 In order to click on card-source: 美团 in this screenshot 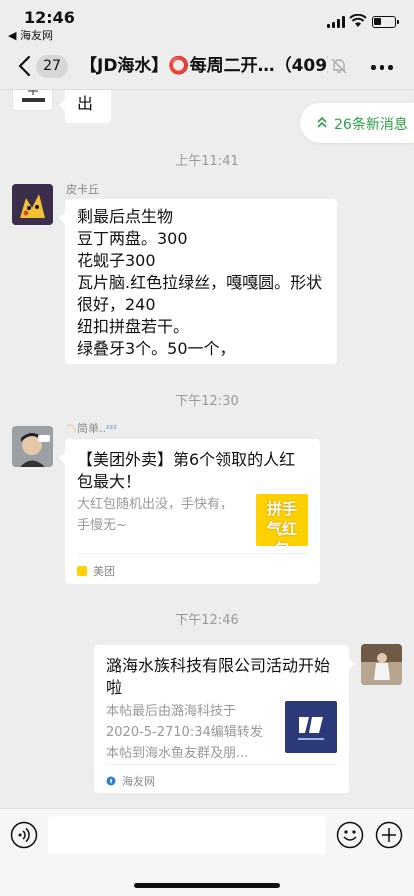, I will do `click(104, 571)`.